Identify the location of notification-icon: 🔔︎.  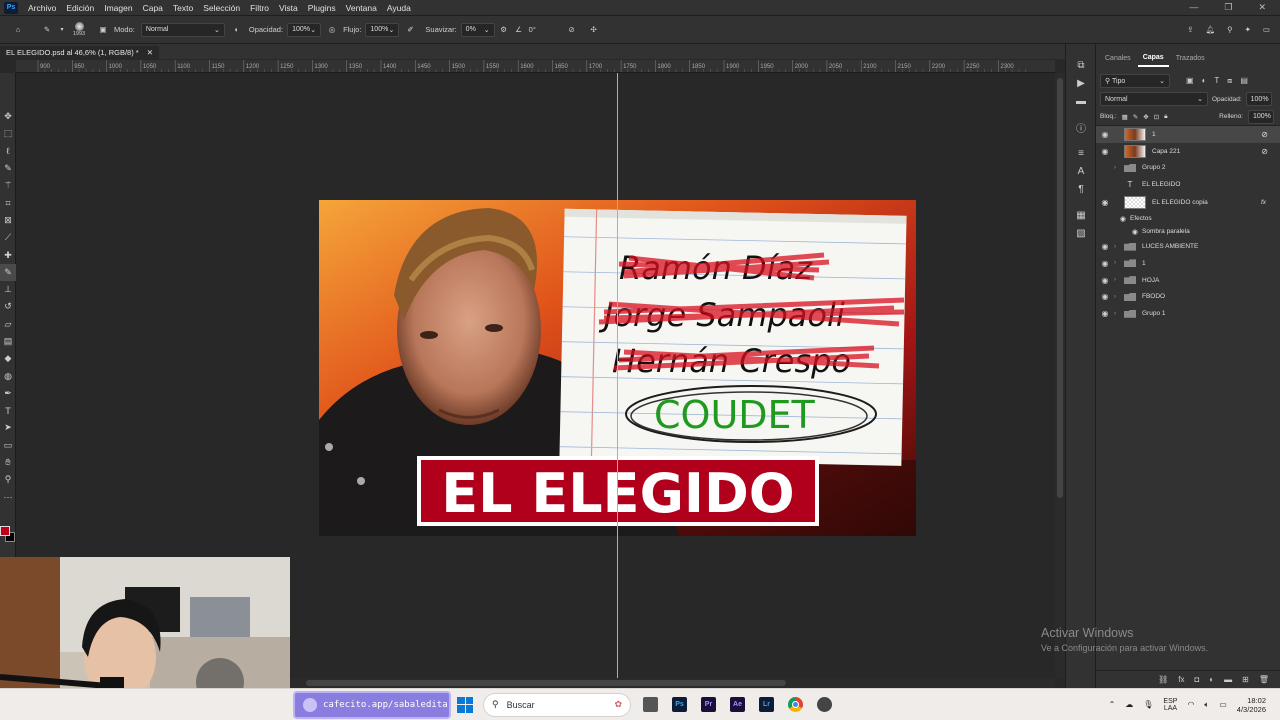
(1211, 29).